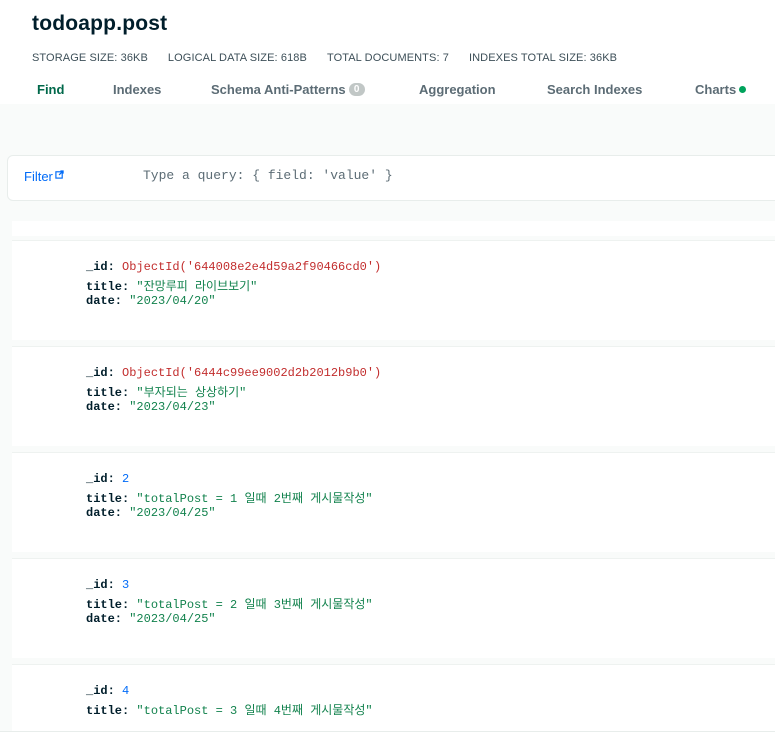 The image size is (775, 743). I want to click on window-bottom-edge, so click(387, 737).